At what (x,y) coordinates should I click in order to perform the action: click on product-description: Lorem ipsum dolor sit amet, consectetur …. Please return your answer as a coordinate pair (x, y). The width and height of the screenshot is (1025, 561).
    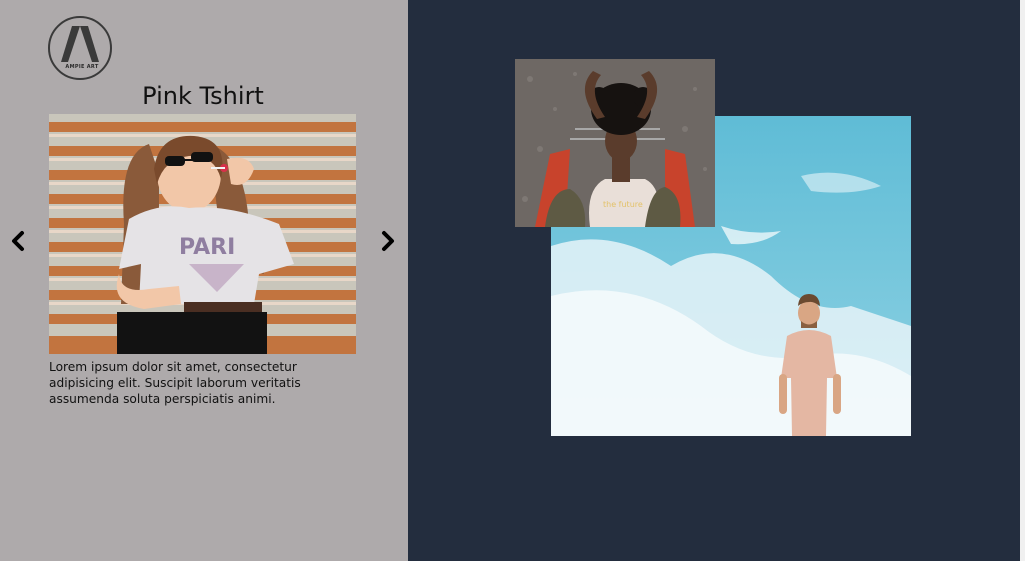
    Looking at the image, I should click on (175, 383).